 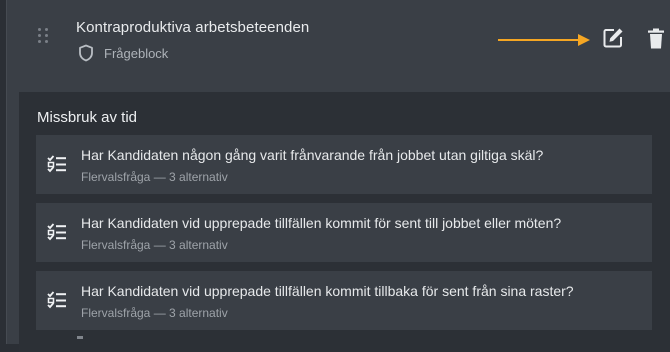 I want to click on block-type-label: Frågeblock, so click(x=136, y=53).